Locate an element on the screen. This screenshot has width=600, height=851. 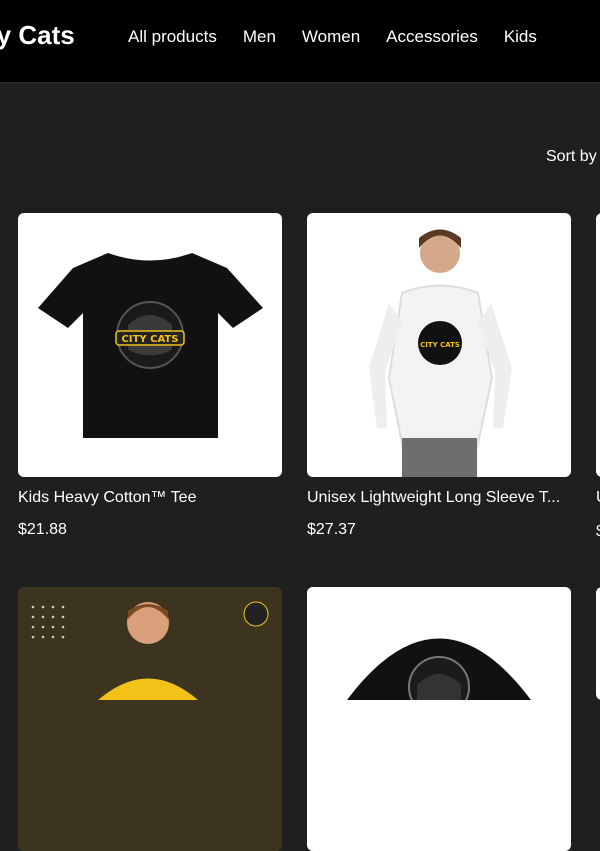
product-image-yellow-tee is located at coordinates (150, 719).